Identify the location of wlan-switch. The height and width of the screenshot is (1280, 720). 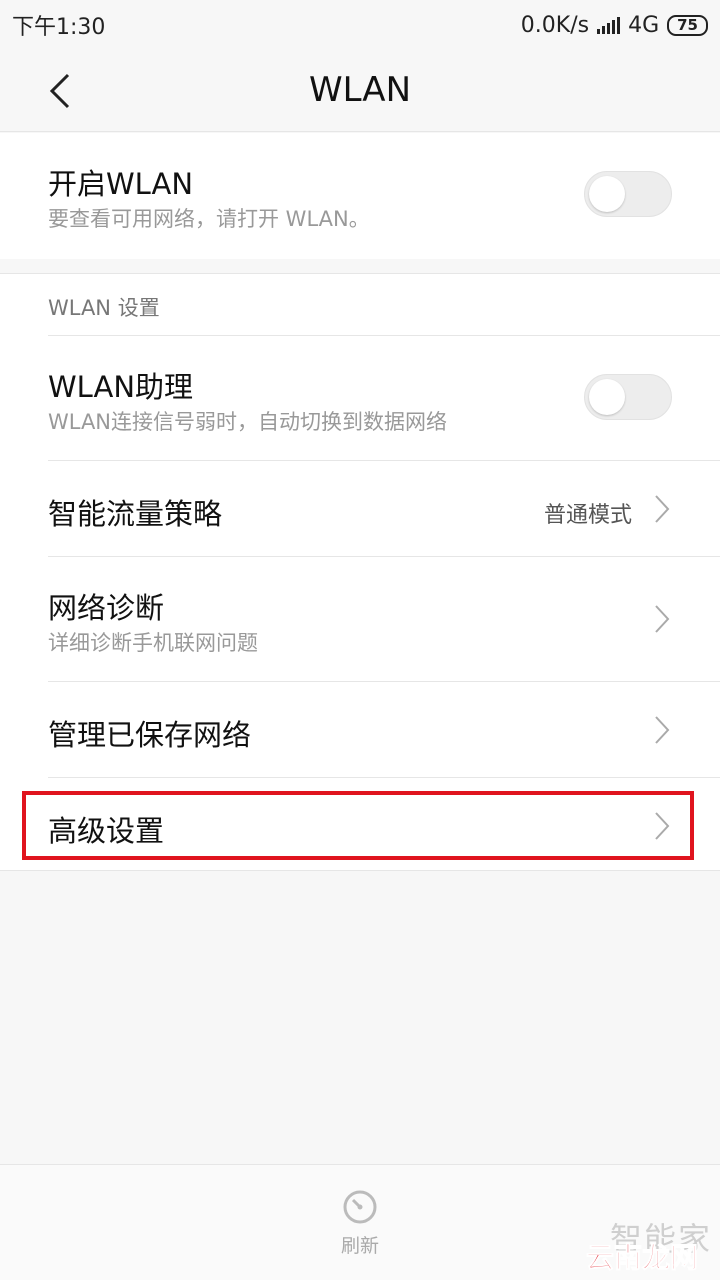
(628, 194).